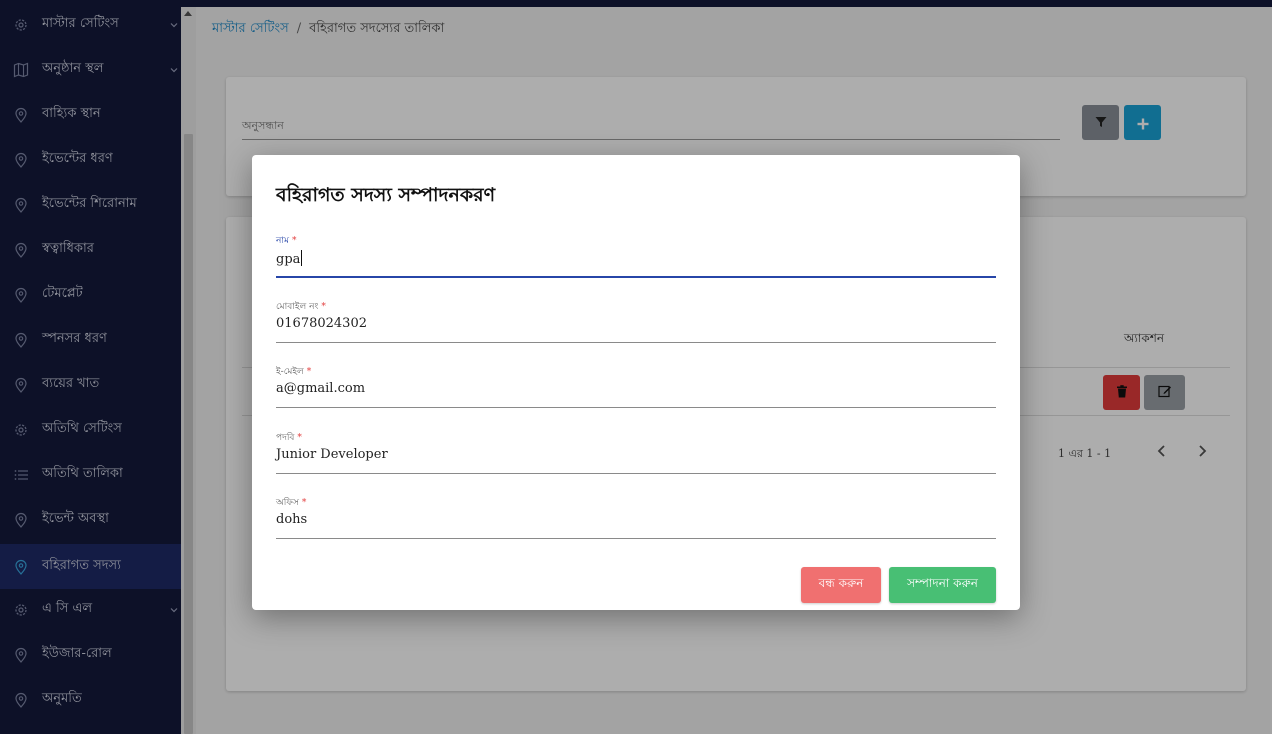 The height and width of the screenshot is (734, 1272). What do you see at coordinates (302, 258) in the screenshot?
I see `text-caret` at bounding box center [302, 258].